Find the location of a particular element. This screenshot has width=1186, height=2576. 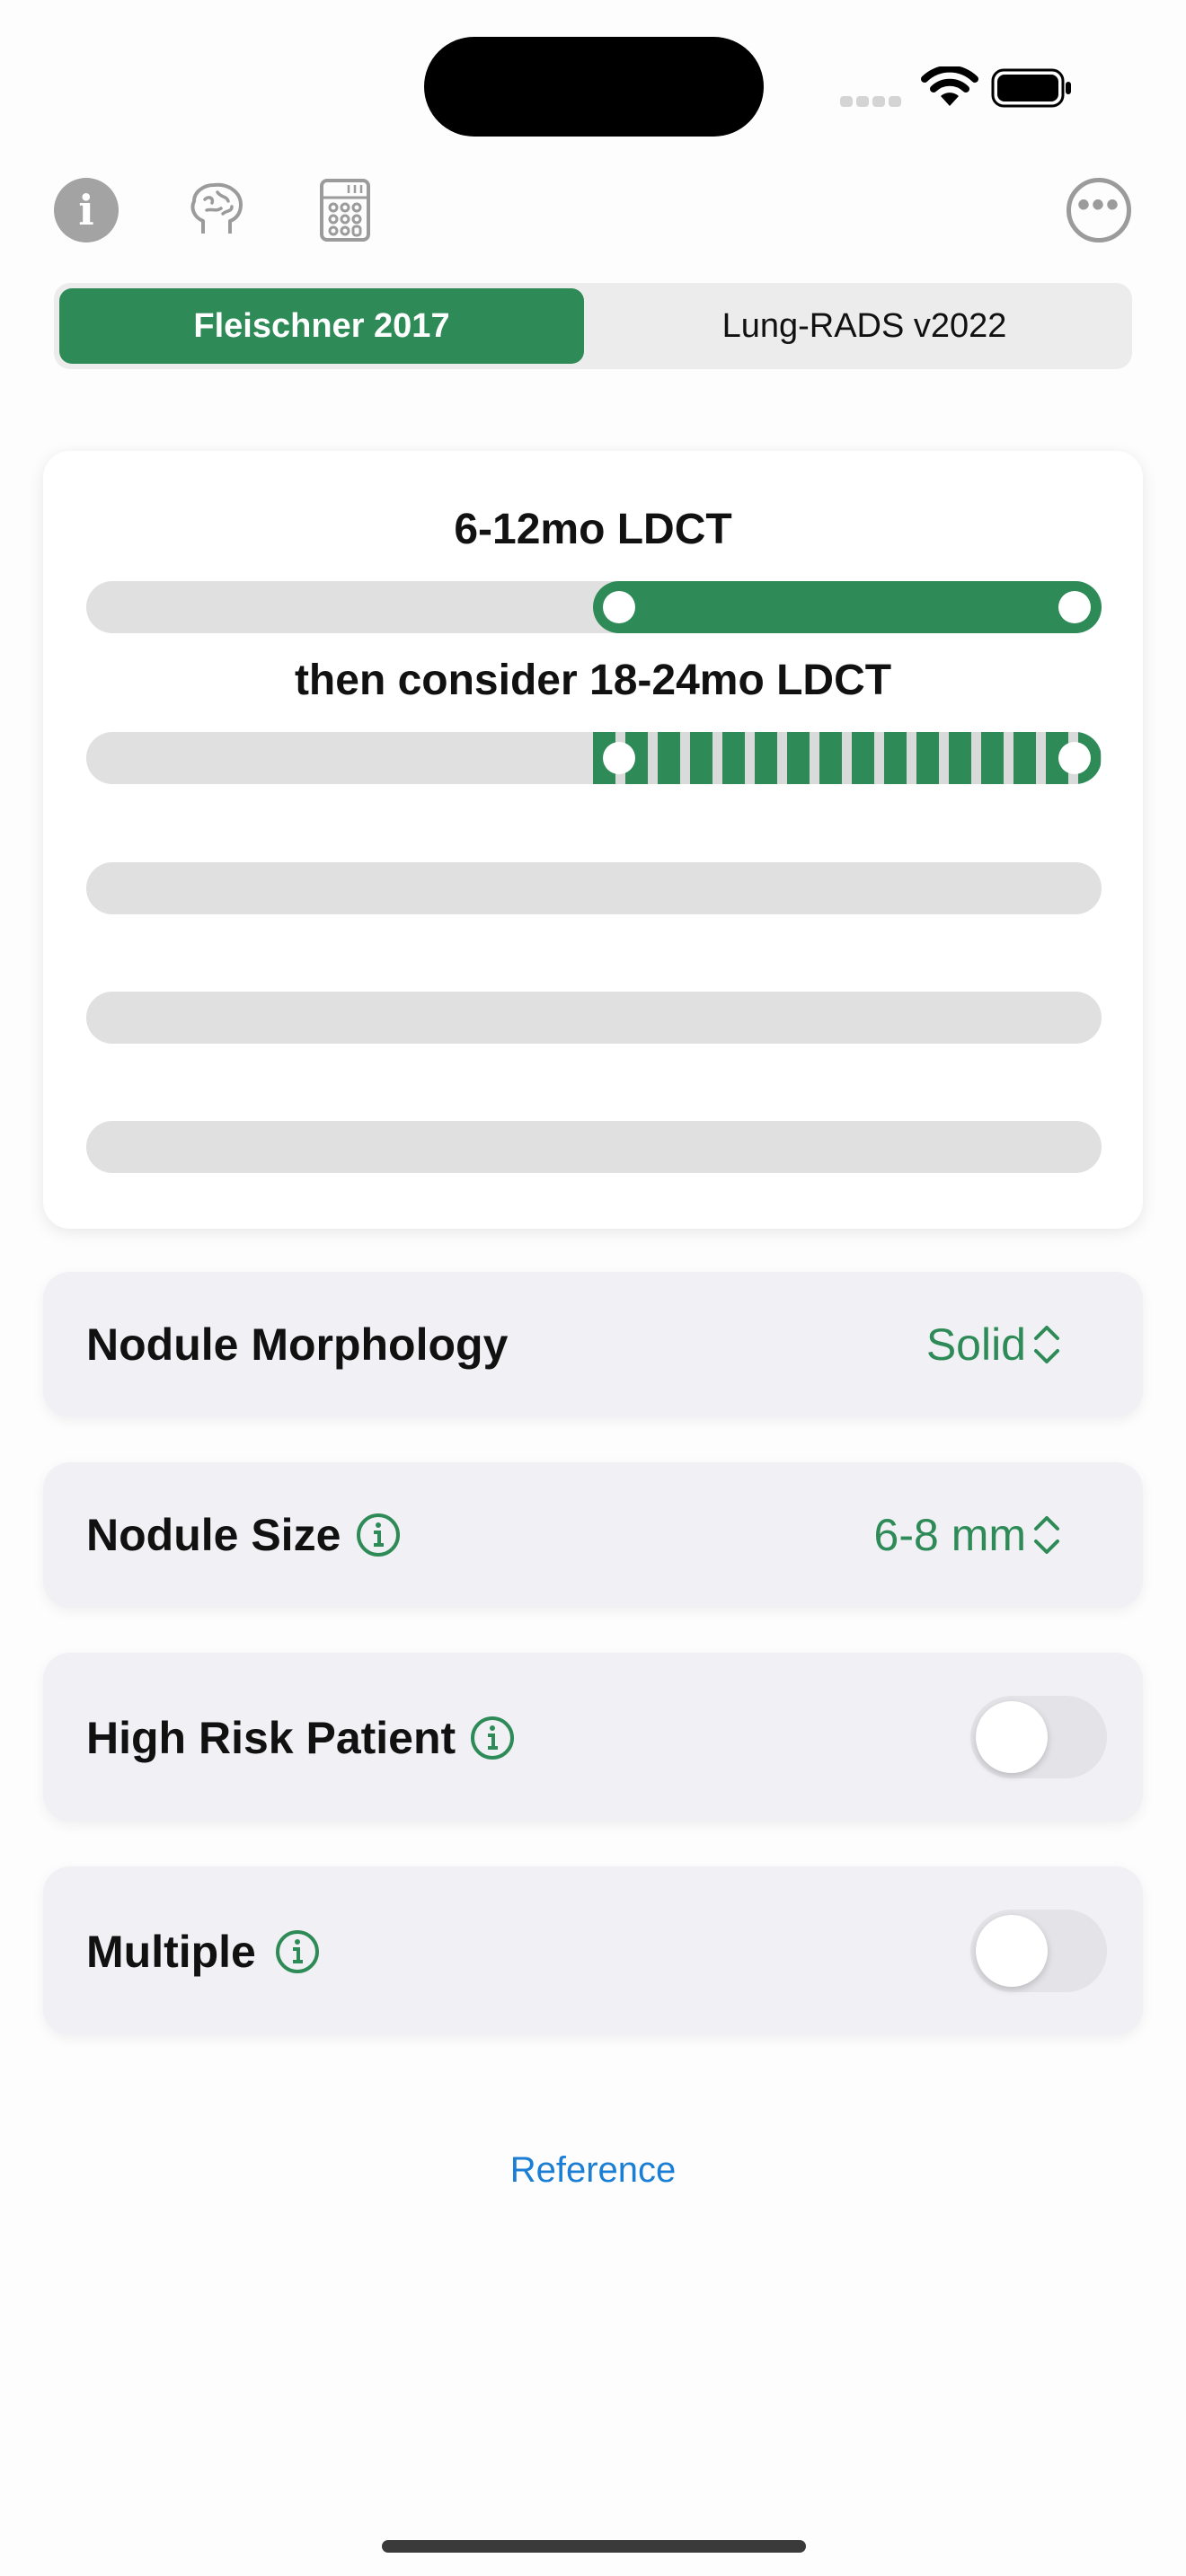

status-bar-right is located at coordinates (961, 87).